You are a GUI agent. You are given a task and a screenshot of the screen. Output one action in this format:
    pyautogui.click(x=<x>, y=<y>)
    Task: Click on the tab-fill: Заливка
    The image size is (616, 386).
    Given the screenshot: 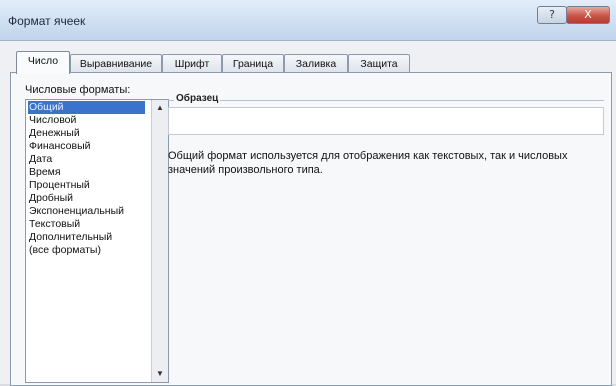 What is the action you would take?
    pyautogui.click(x=316, y=63)
    